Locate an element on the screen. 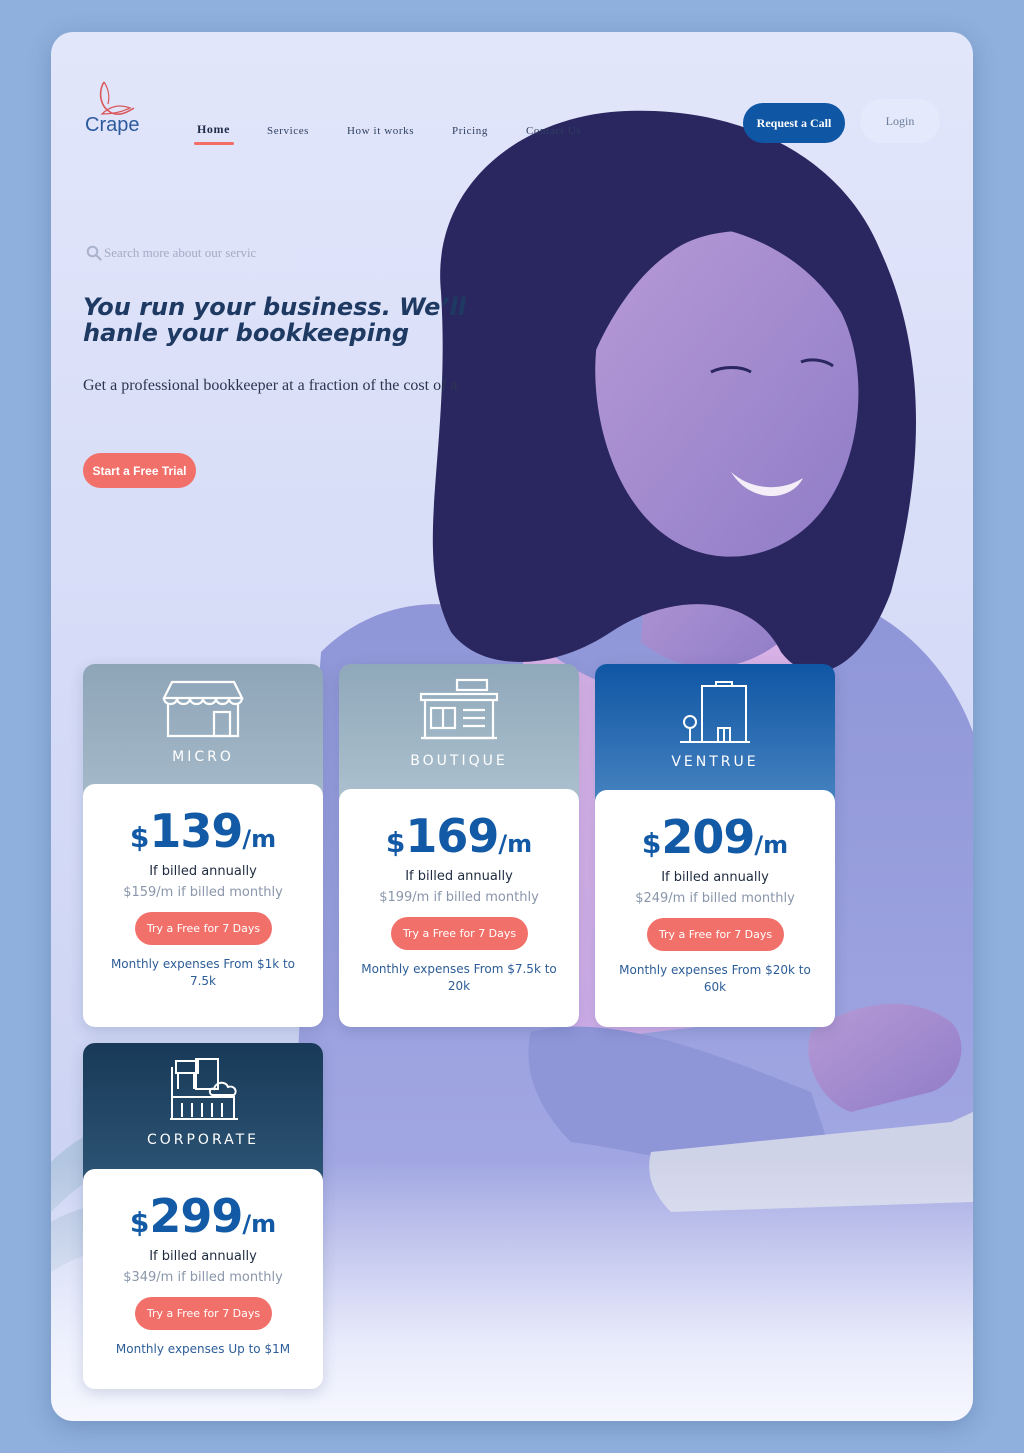 This screenshot has width=1024, height=1453. search-input is located at coordinates (194, 253).